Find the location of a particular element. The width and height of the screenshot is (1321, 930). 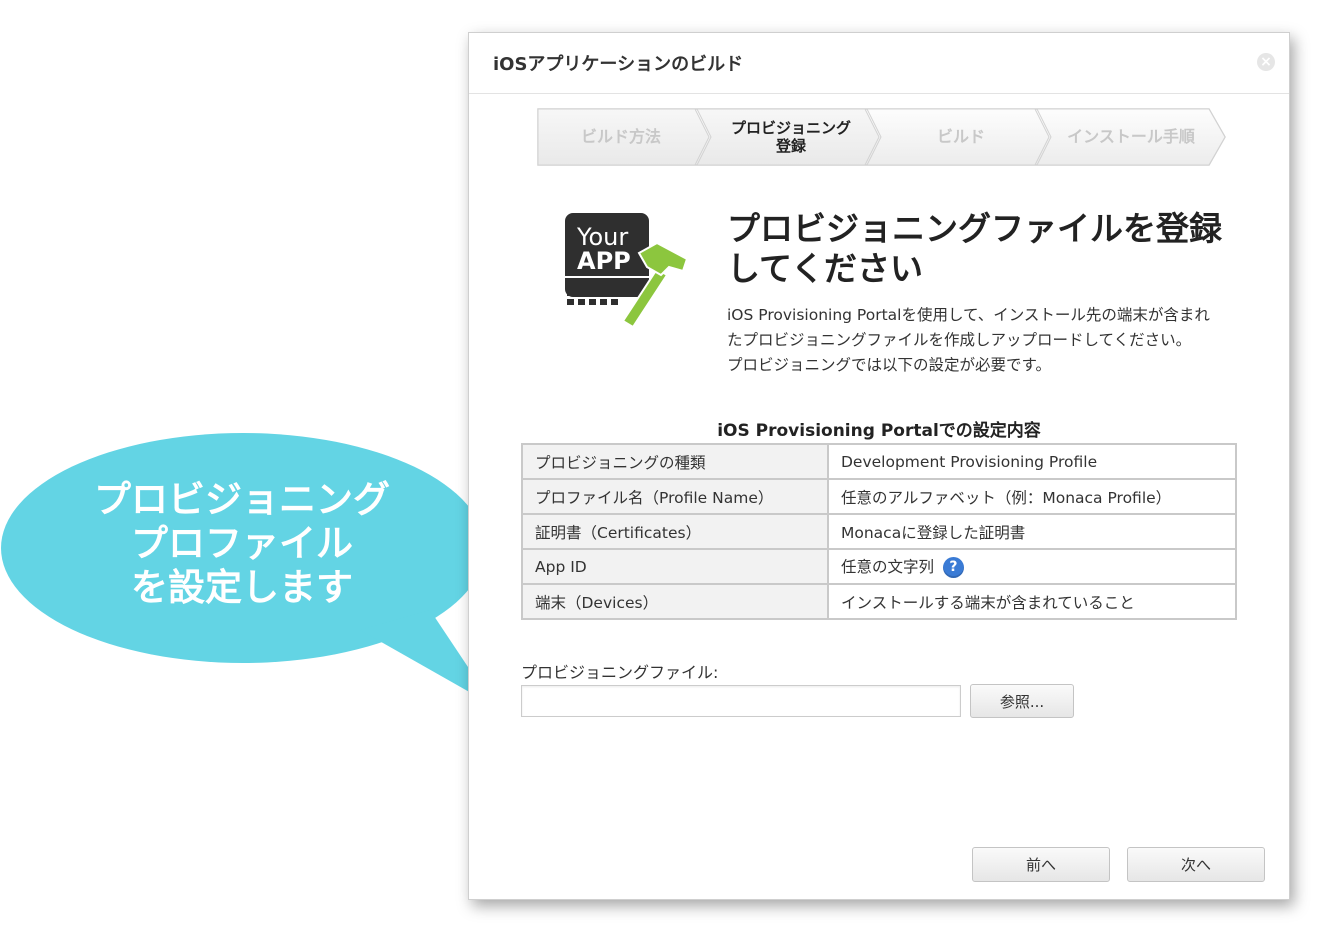

provisioning-file-input is located at coordinates (741, 701).